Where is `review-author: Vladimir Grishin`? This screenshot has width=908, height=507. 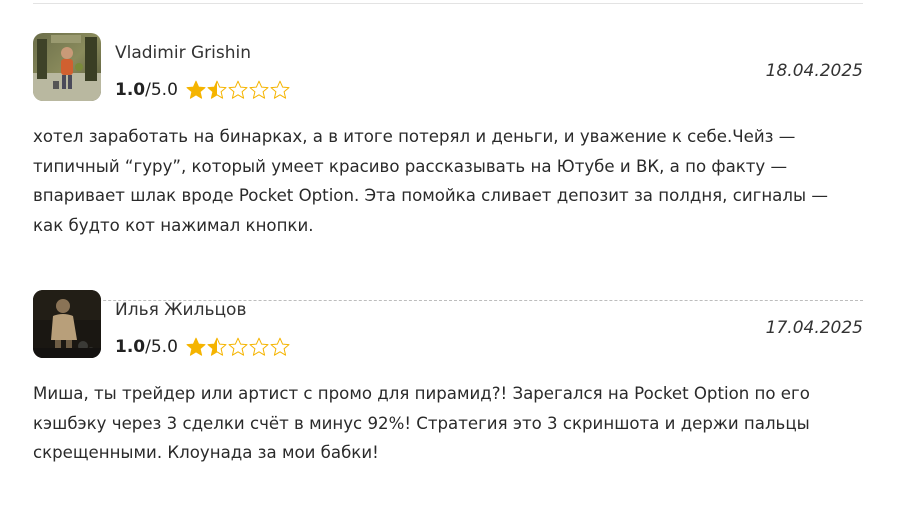
review-author: Vladimir Grishin is located at coordinates (183, 53).